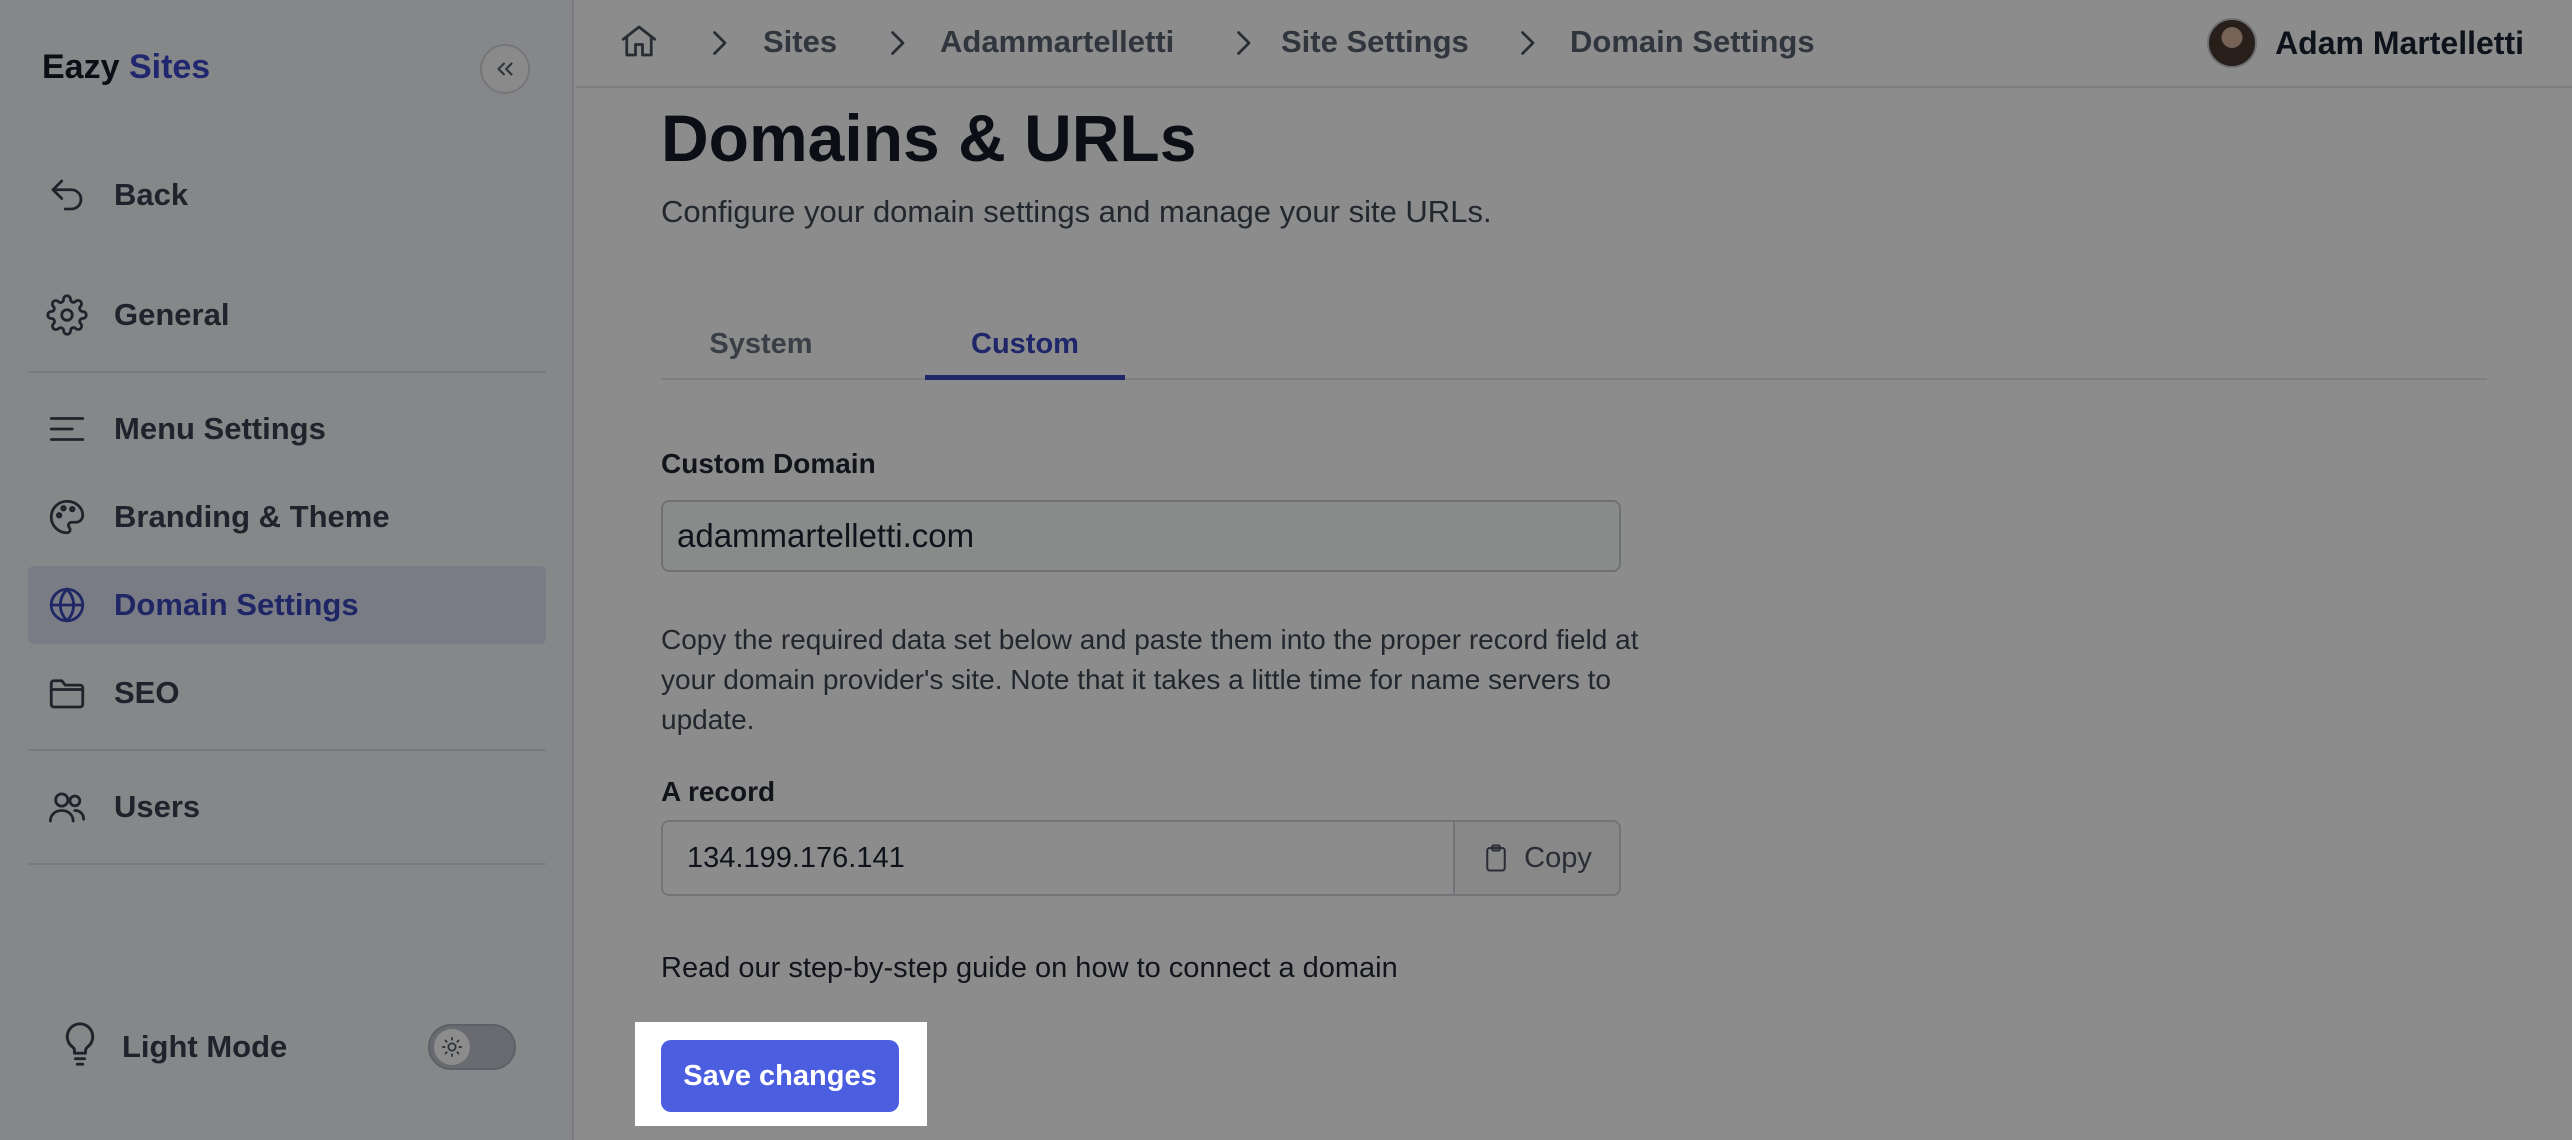 The height and width of the screenshot is (1140, 2572). I want to click on tab-system: System, so click(761, 351).